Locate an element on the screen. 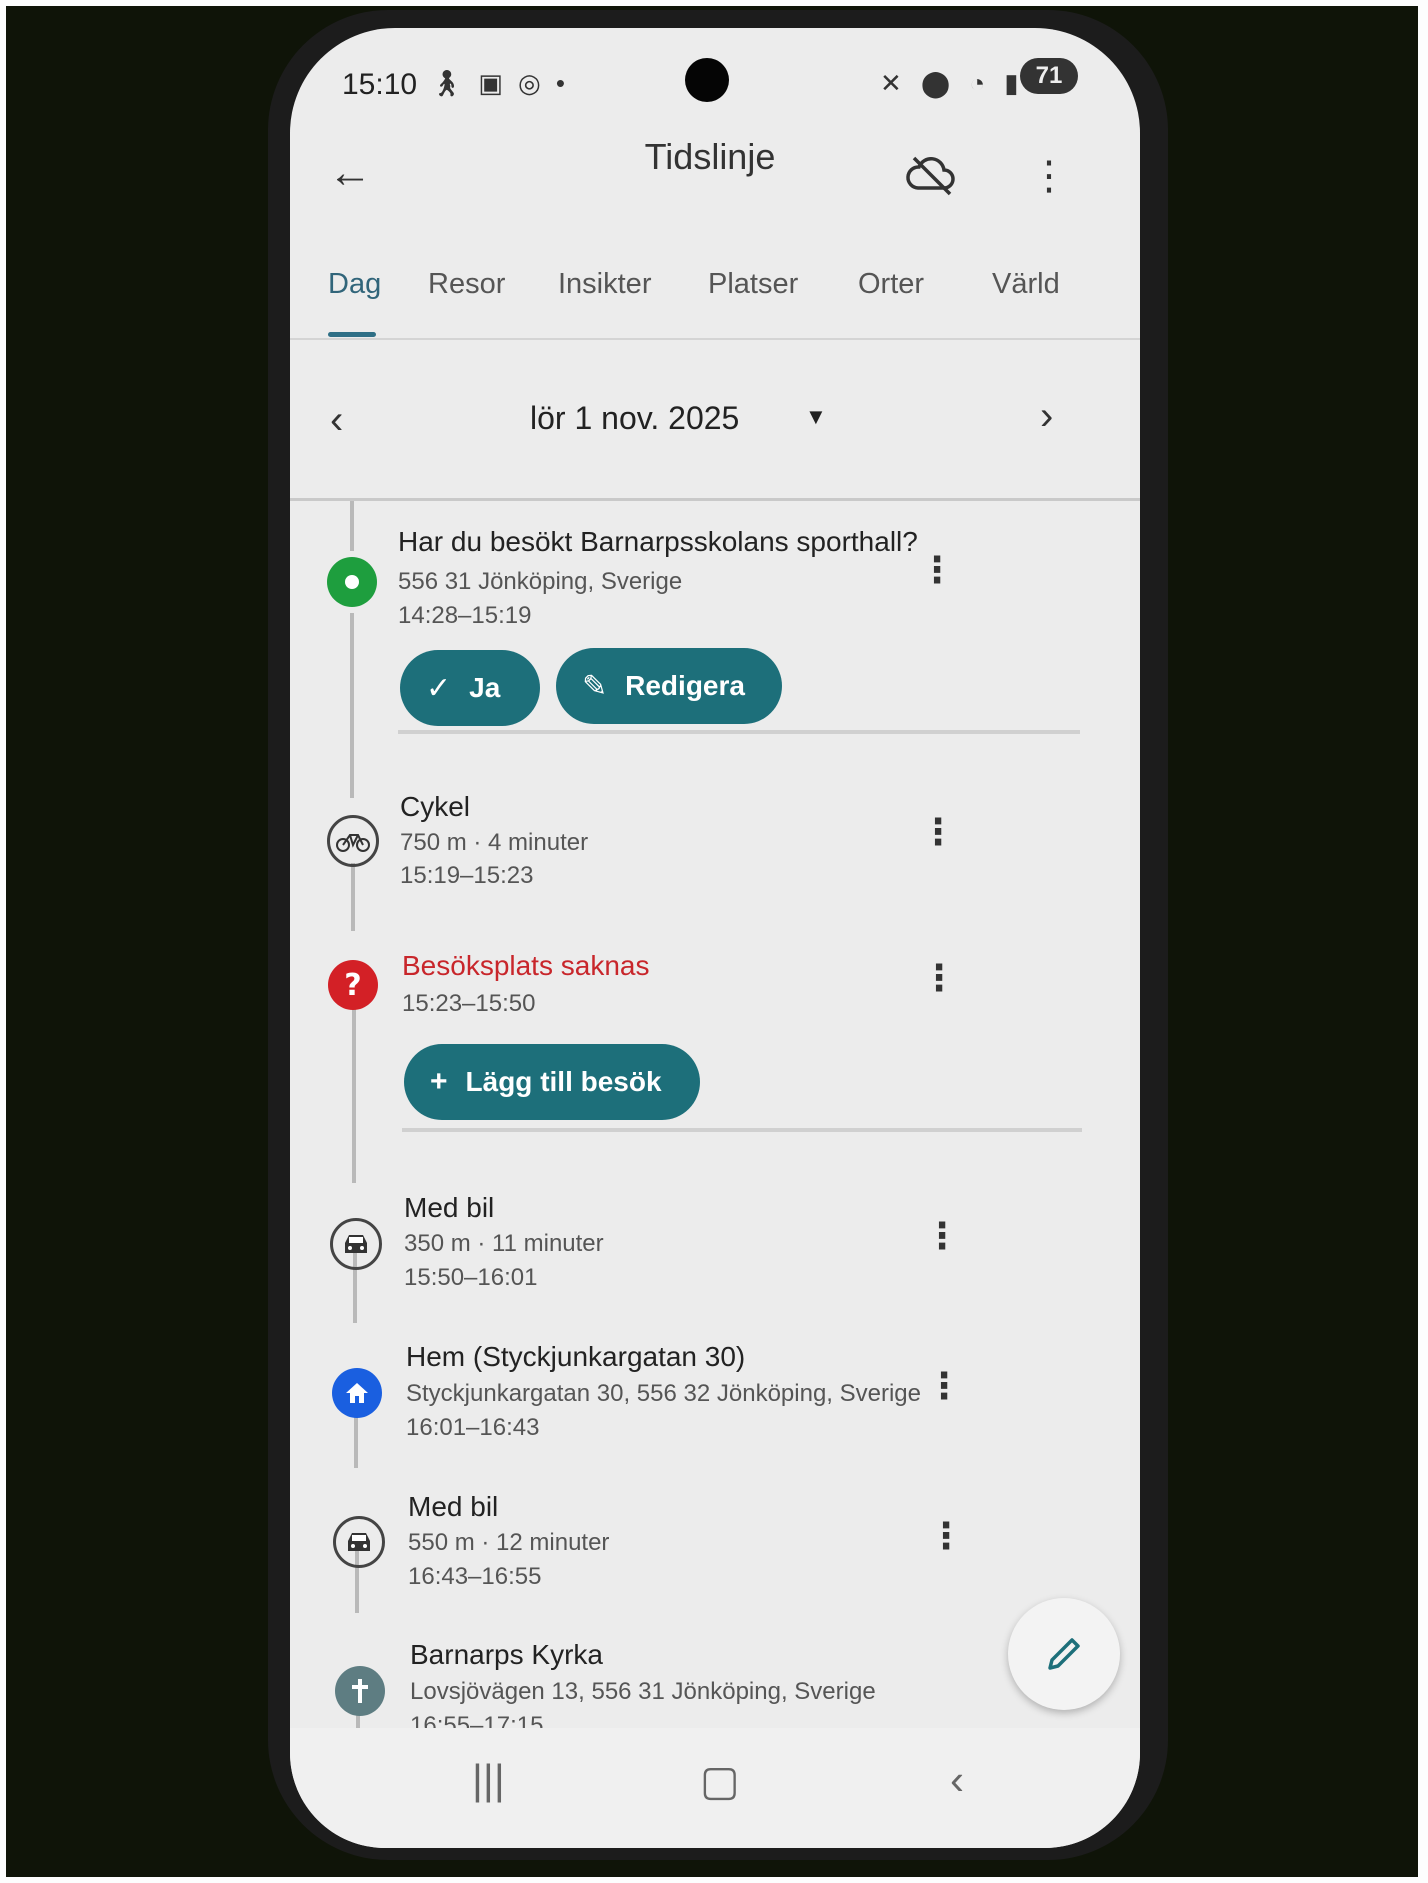 Image resolution: width=1428 pixels, height=1883 pixels. home-title: Hem (Styckjunkargatan 30) is located at coordinates (575, 1357).